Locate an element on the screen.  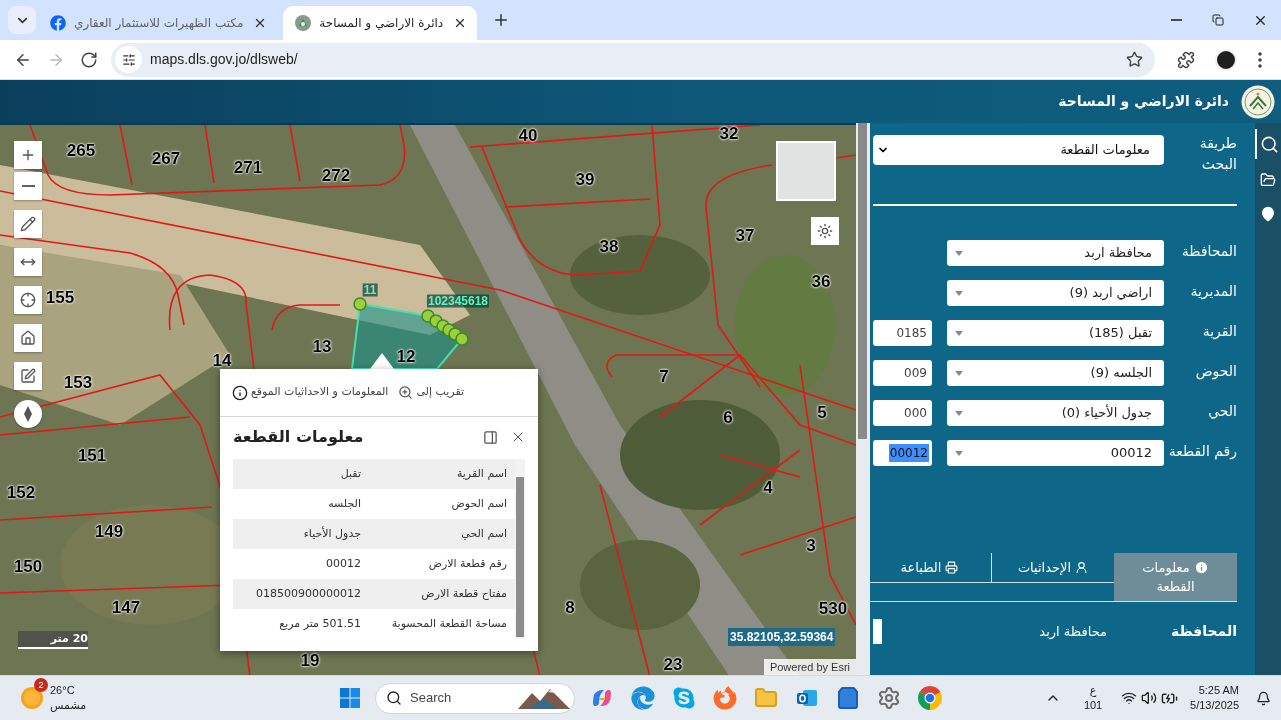
edit-icon is located at coordinates (28, 376).